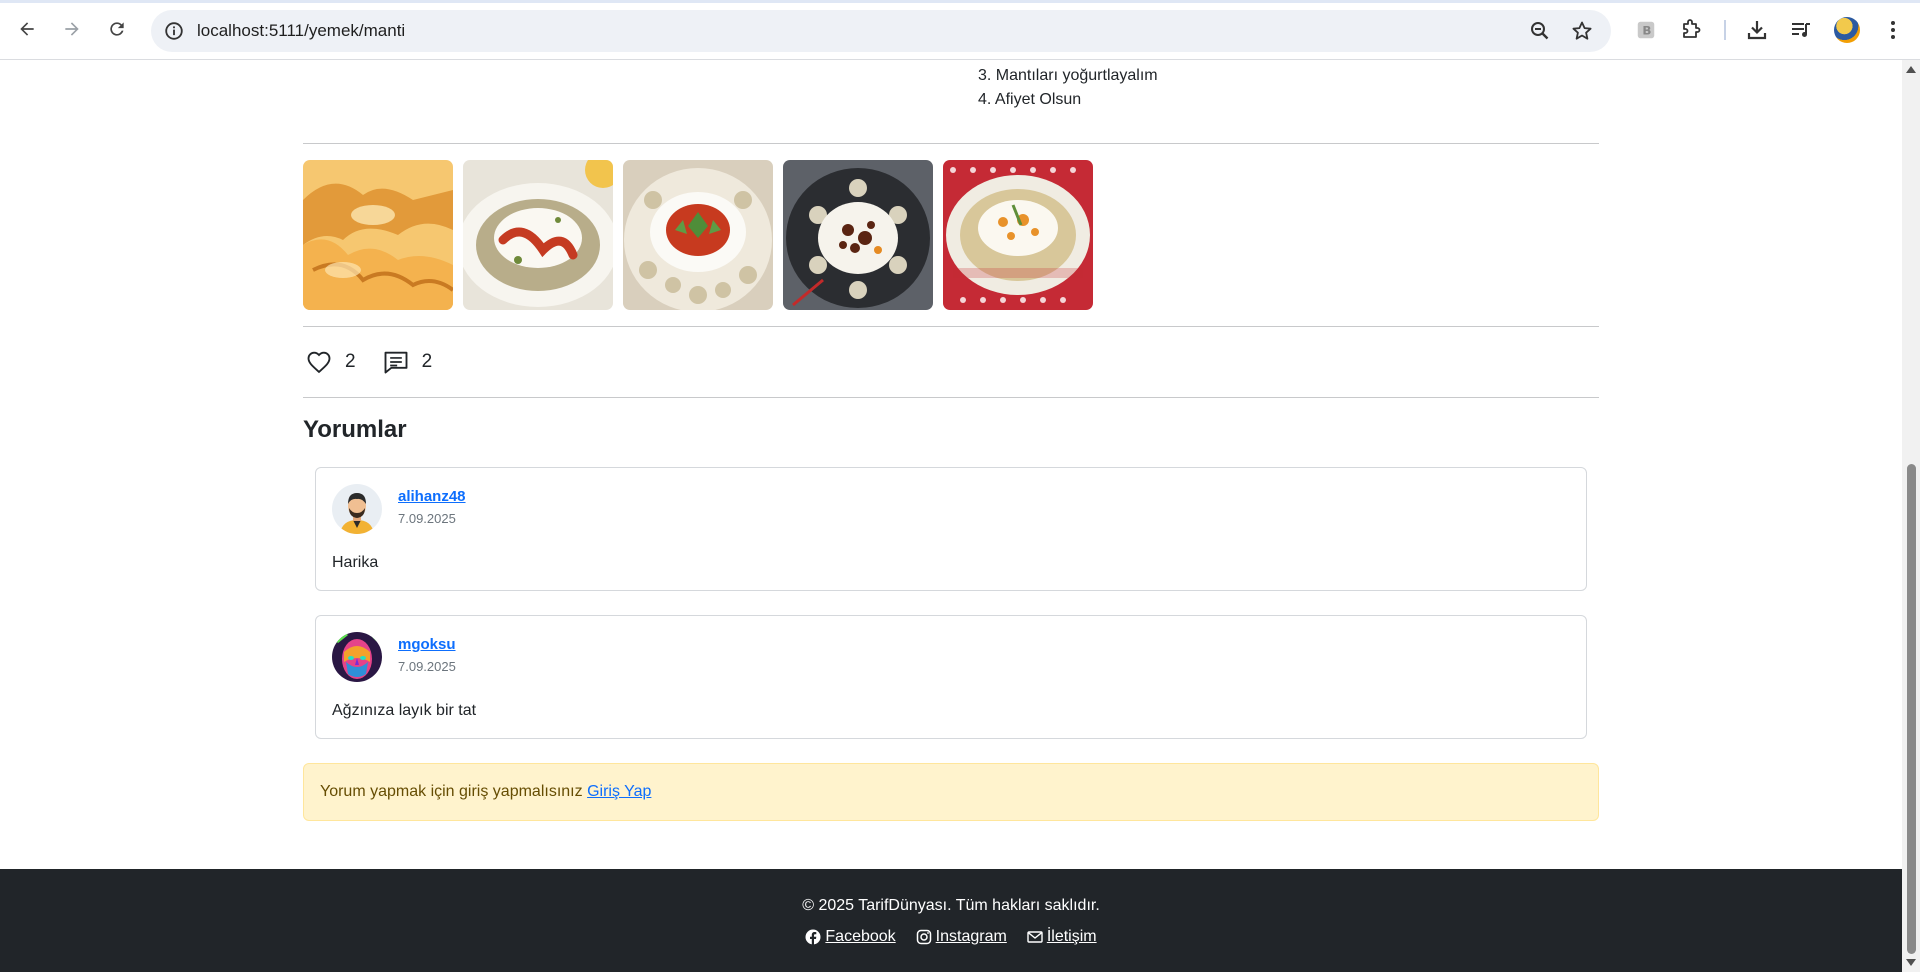  I want to click on comment-count: 2, so click(427, 361).